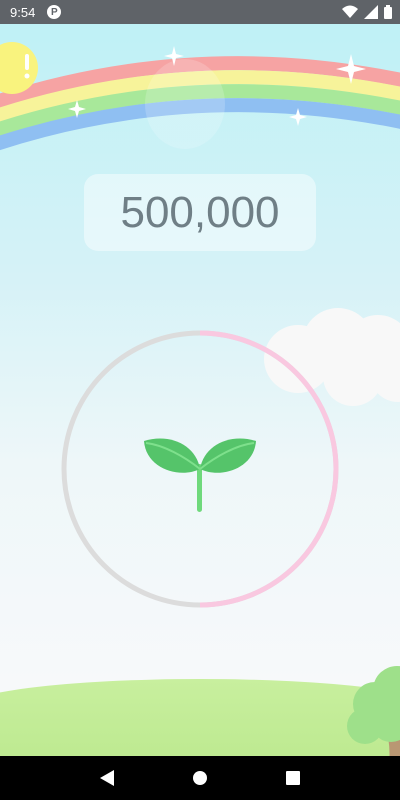 This screenshot has width=400, height=800. What do you see at coordinates (371, 12) in the screenshot?
I see `signal-icon` at bounding box center [371, 12].